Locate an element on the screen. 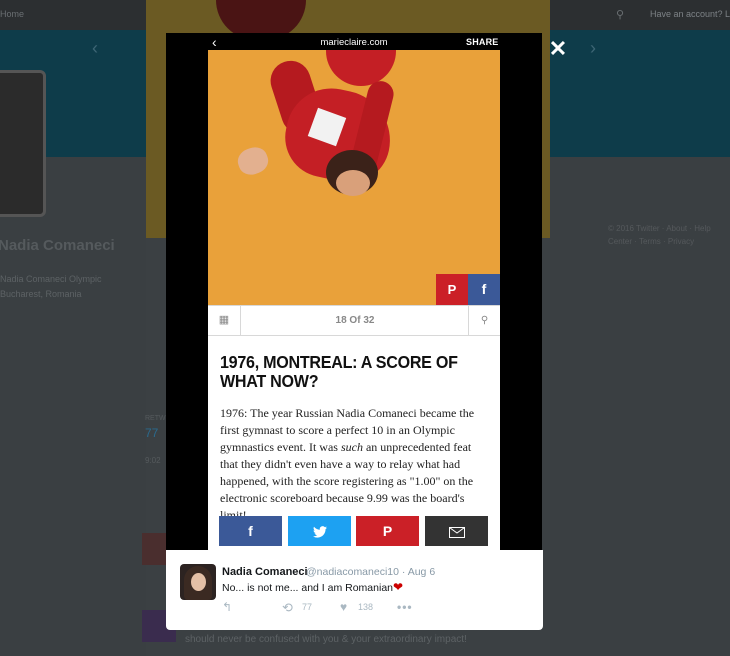 Image resolution: width=730 pixels, height=656 pixels. bg-stat-value: 77 is located at coordinates (152, 433).